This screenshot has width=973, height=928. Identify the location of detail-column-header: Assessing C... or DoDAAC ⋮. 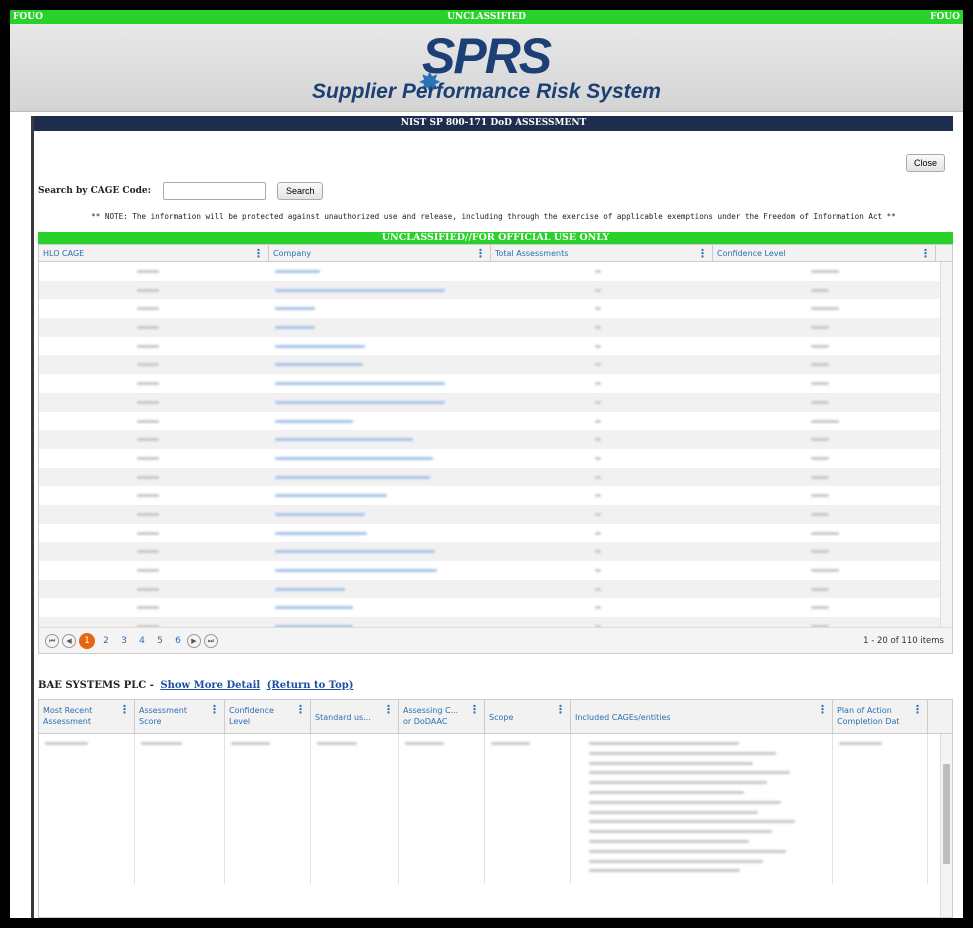
(442, 716).